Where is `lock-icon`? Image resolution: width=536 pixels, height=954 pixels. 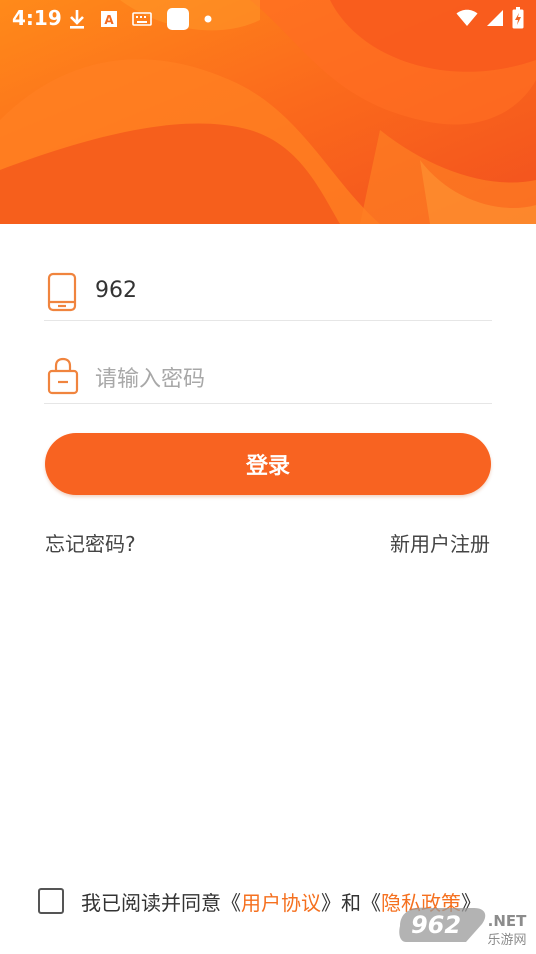 lock-icon is located at coordinates (63, 376).